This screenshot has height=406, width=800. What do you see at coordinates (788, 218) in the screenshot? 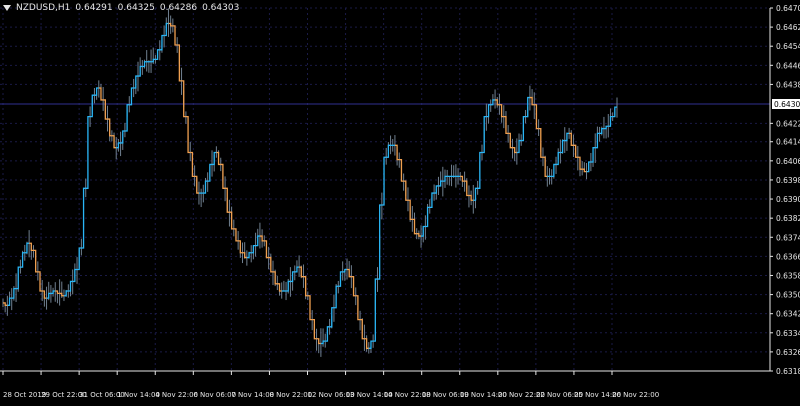
I see `y-tick-label: 0.63825` at bounding box center [788, 218].